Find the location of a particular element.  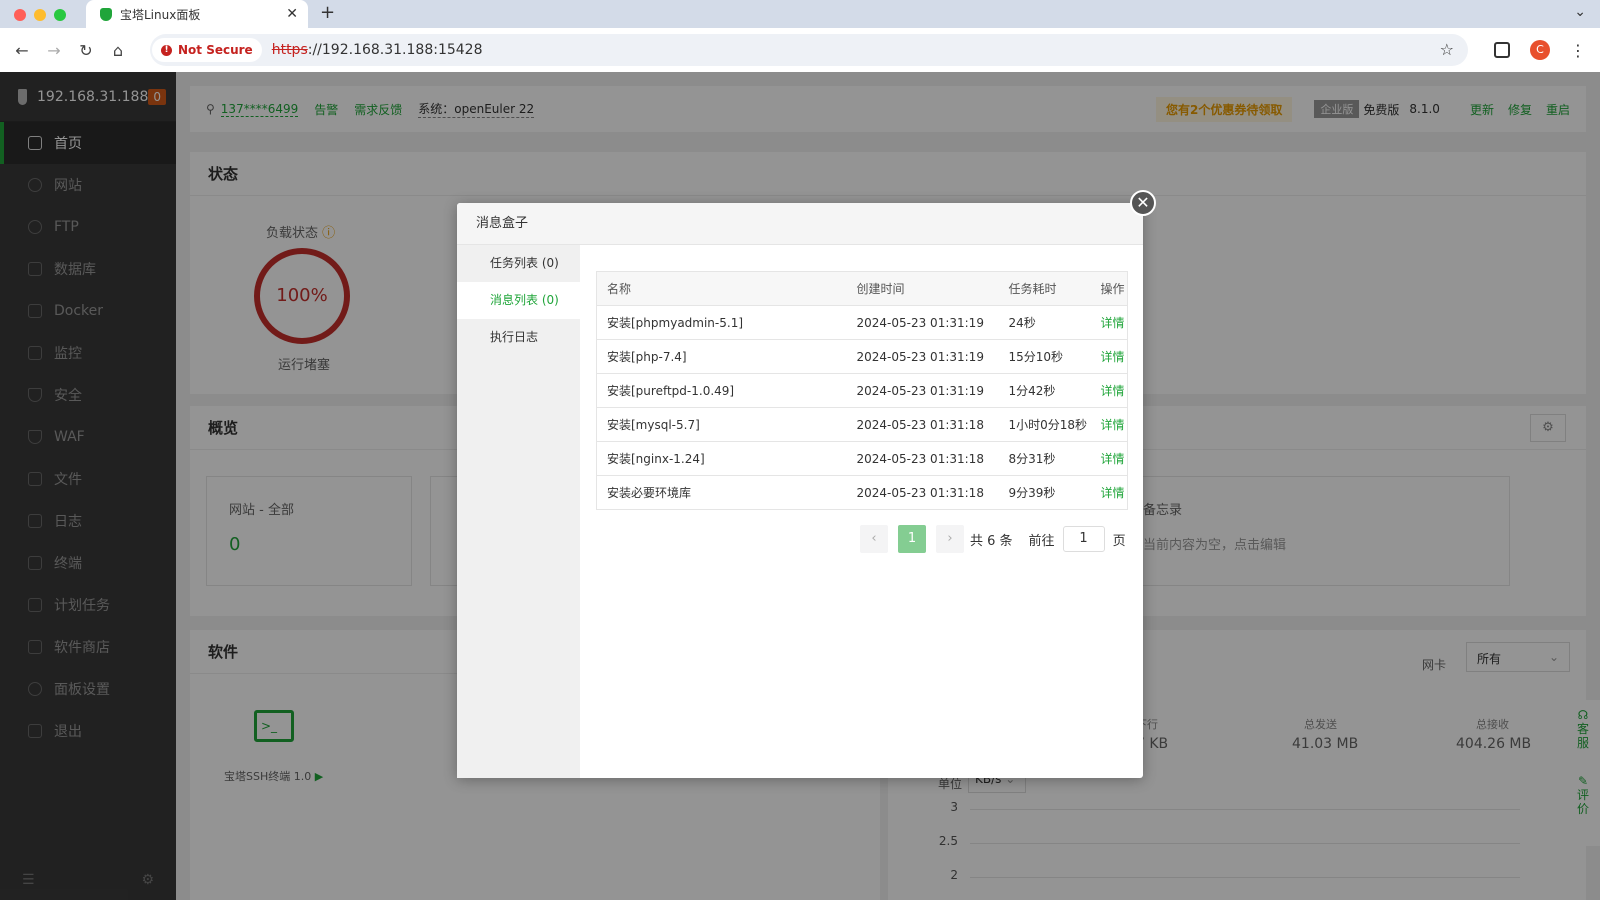

minimize-window-button is located at coordinates (40, 15).